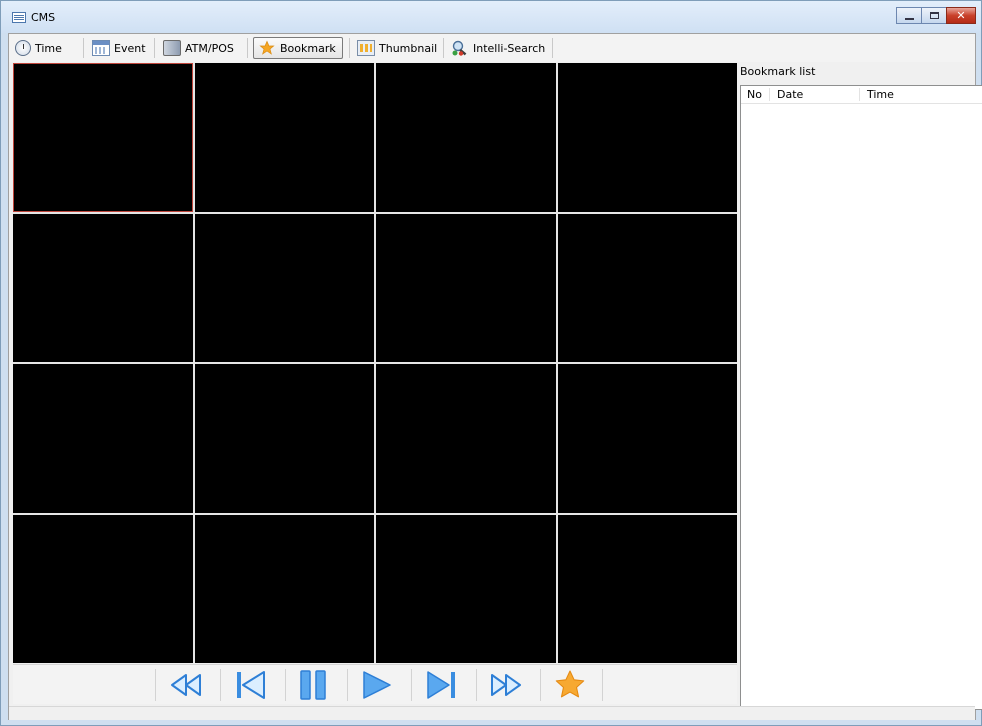 Image resolution: width=982 pixels, height=726 pixels. I want to click on window-controls: ✕, so click(936, 16).